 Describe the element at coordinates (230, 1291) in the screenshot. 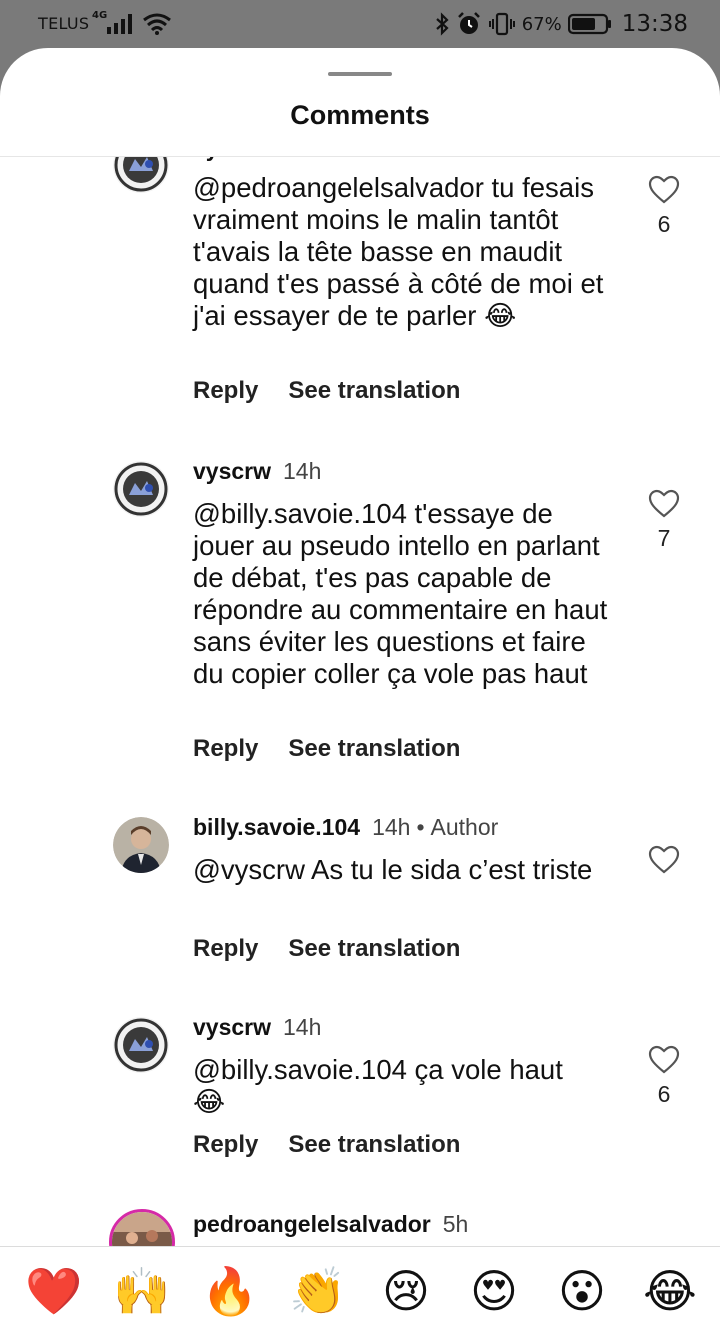

I see `emoji-fire: 🔥` at that location.